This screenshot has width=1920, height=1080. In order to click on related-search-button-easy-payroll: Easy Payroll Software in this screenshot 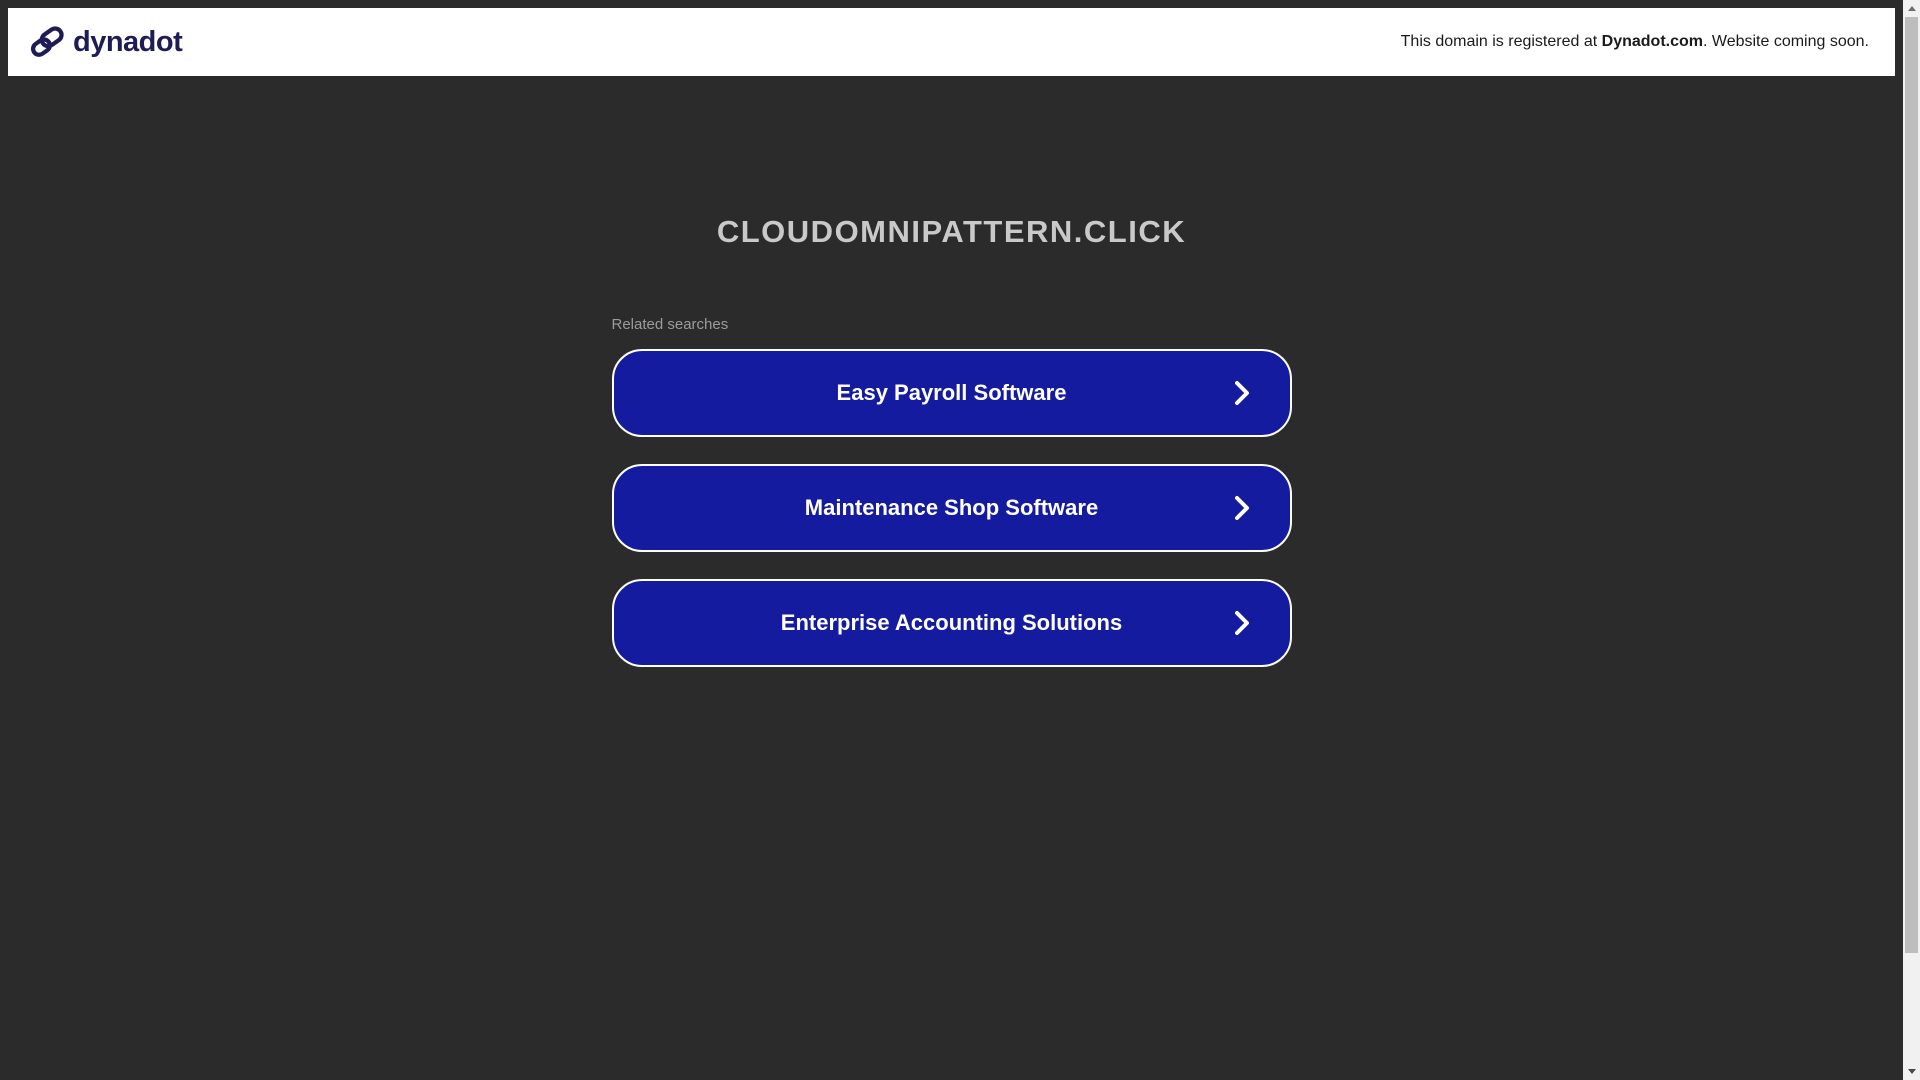, I will do `click(951, 393)`.